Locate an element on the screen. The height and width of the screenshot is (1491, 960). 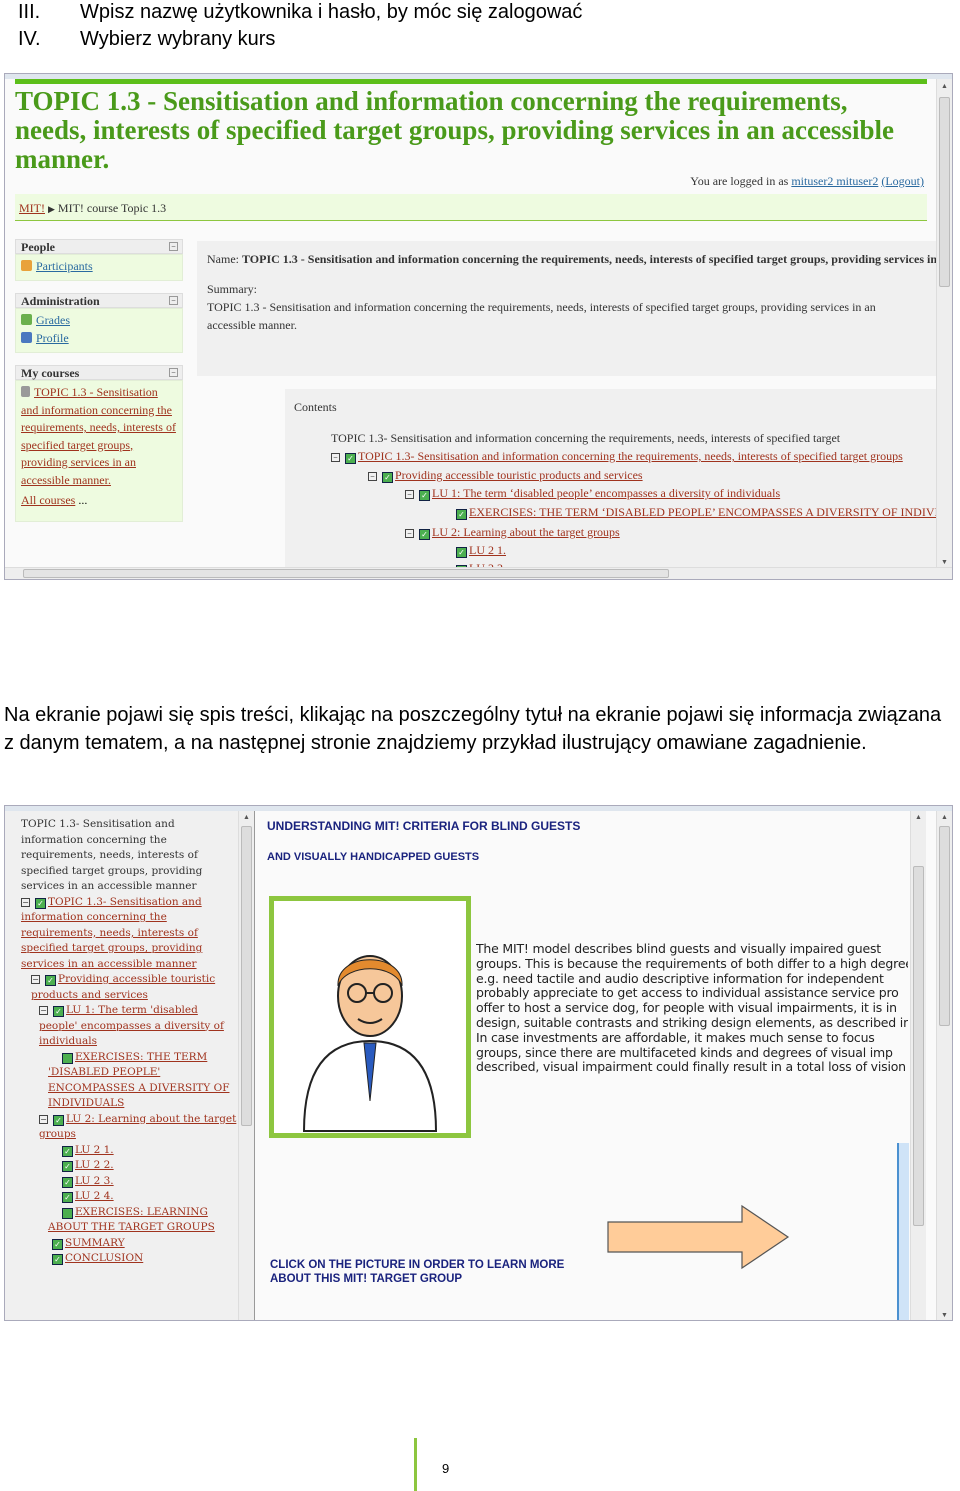
toc-item: ✓LU 2 2. is located at coordinates (129, 1166).